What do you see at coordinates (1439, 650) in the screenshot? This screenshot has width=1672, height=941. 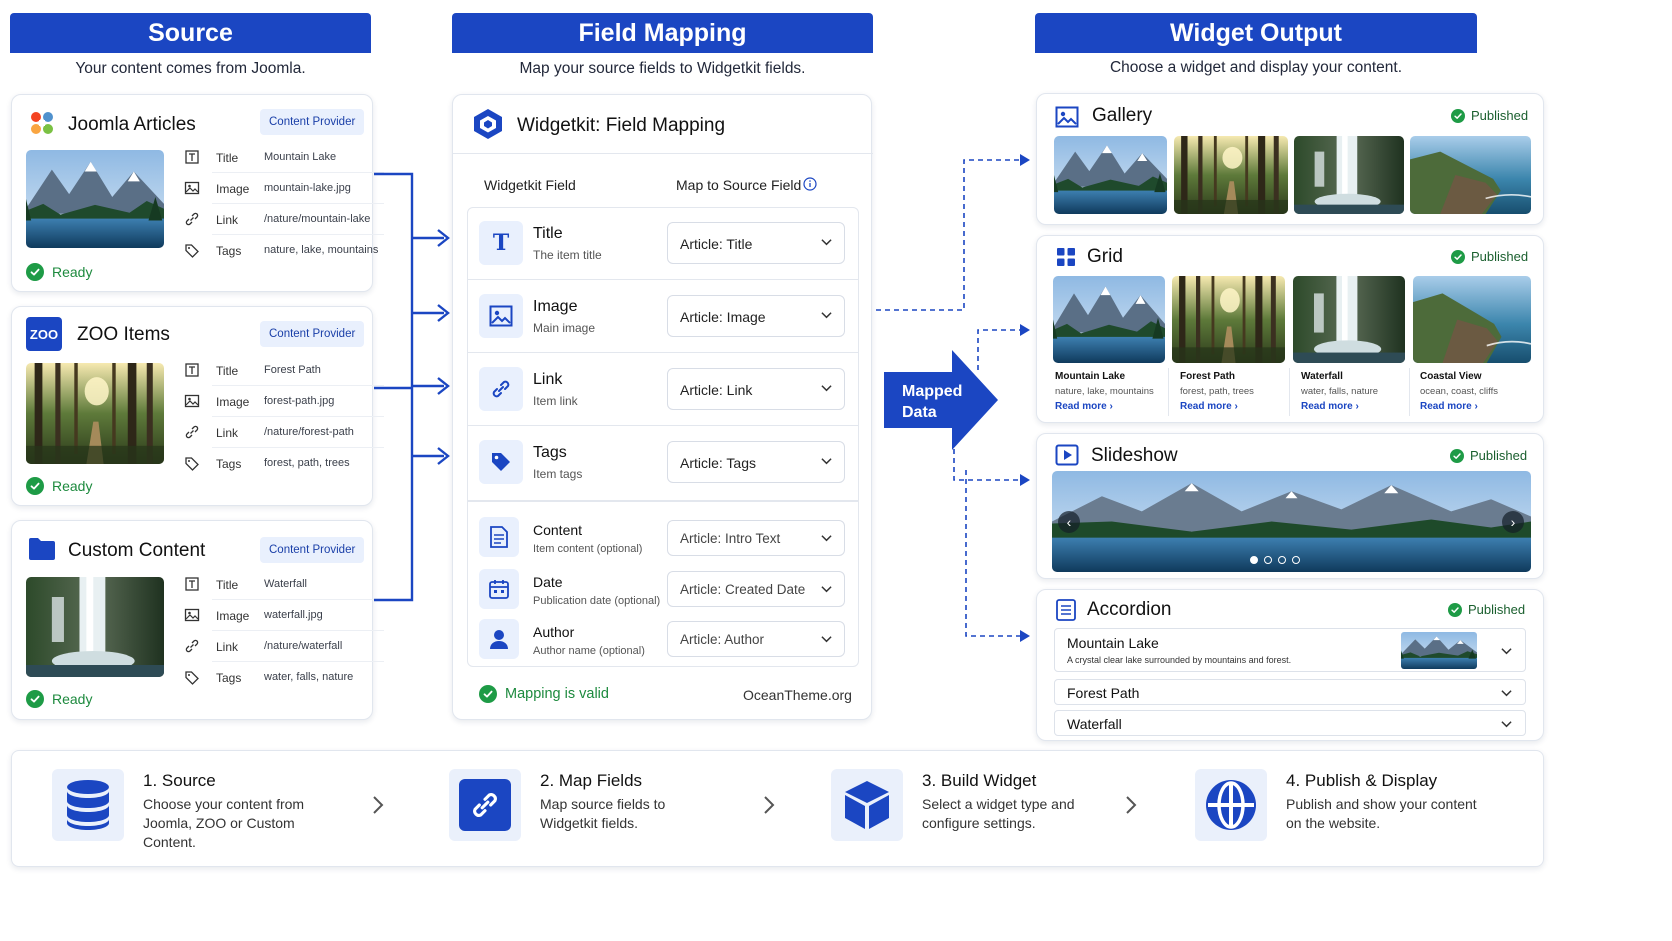 I see `accordion-image` at bounding box center [1439, 650].